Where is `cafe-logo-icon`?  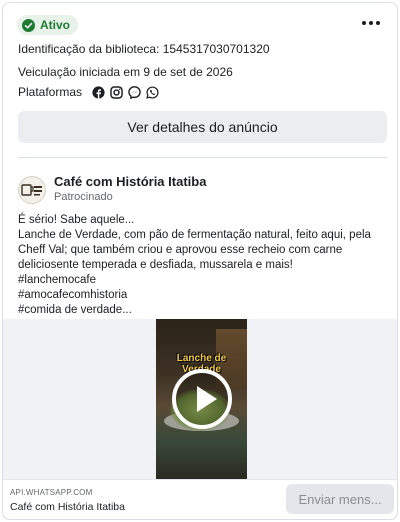
cafe-logo-icon is located at coordinates (31, 190).